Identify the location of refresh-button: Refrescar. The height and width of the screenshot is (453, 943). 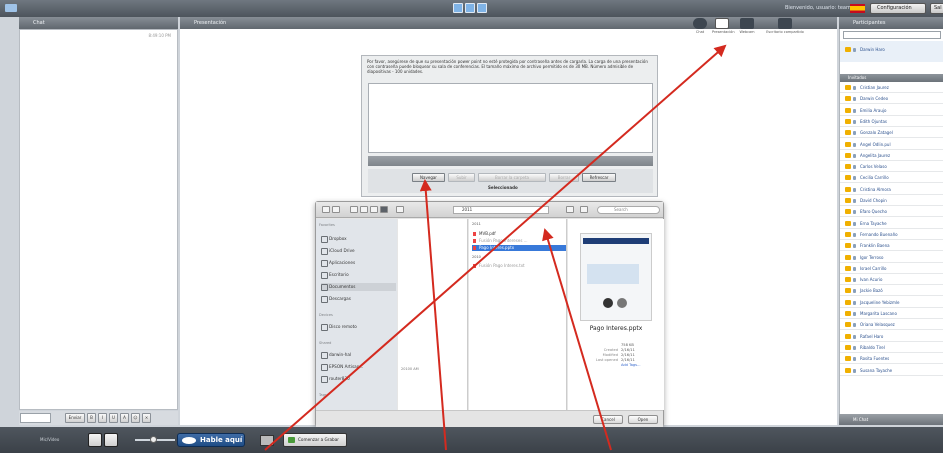
(599, 177).